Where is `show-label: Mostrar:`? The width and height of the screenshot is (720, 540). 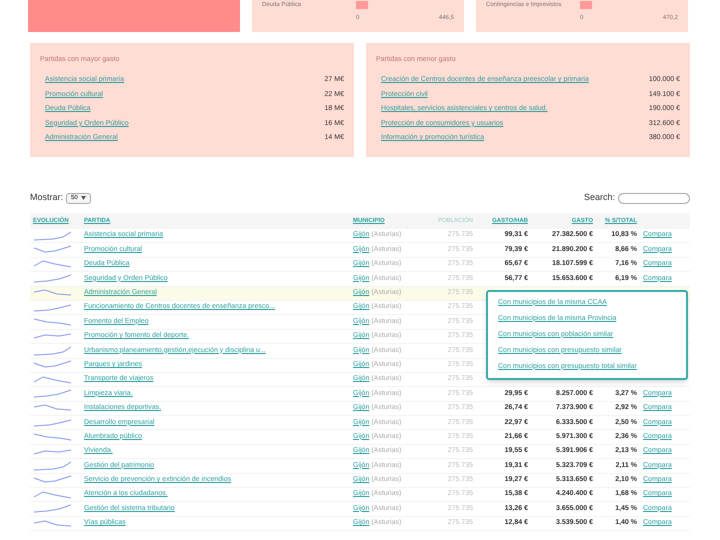 show-label: Mostrar: is located at coordinates (47, 197).